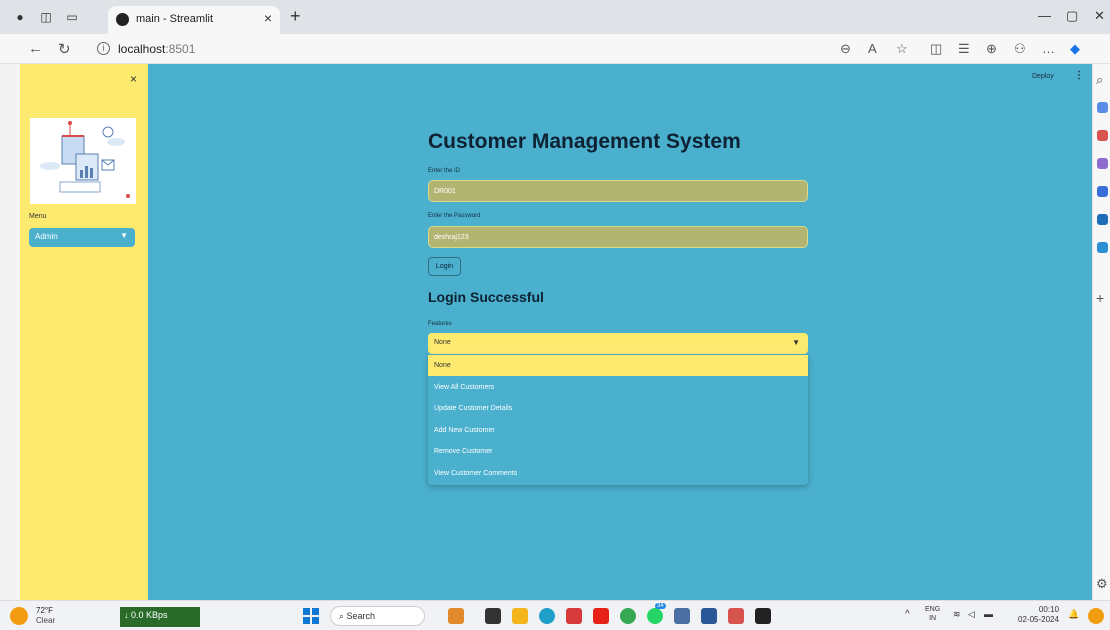  Describe the element at coordinates (1038, 619) in the screenshot. I see `clock-date: 02-05-2024` at that location.